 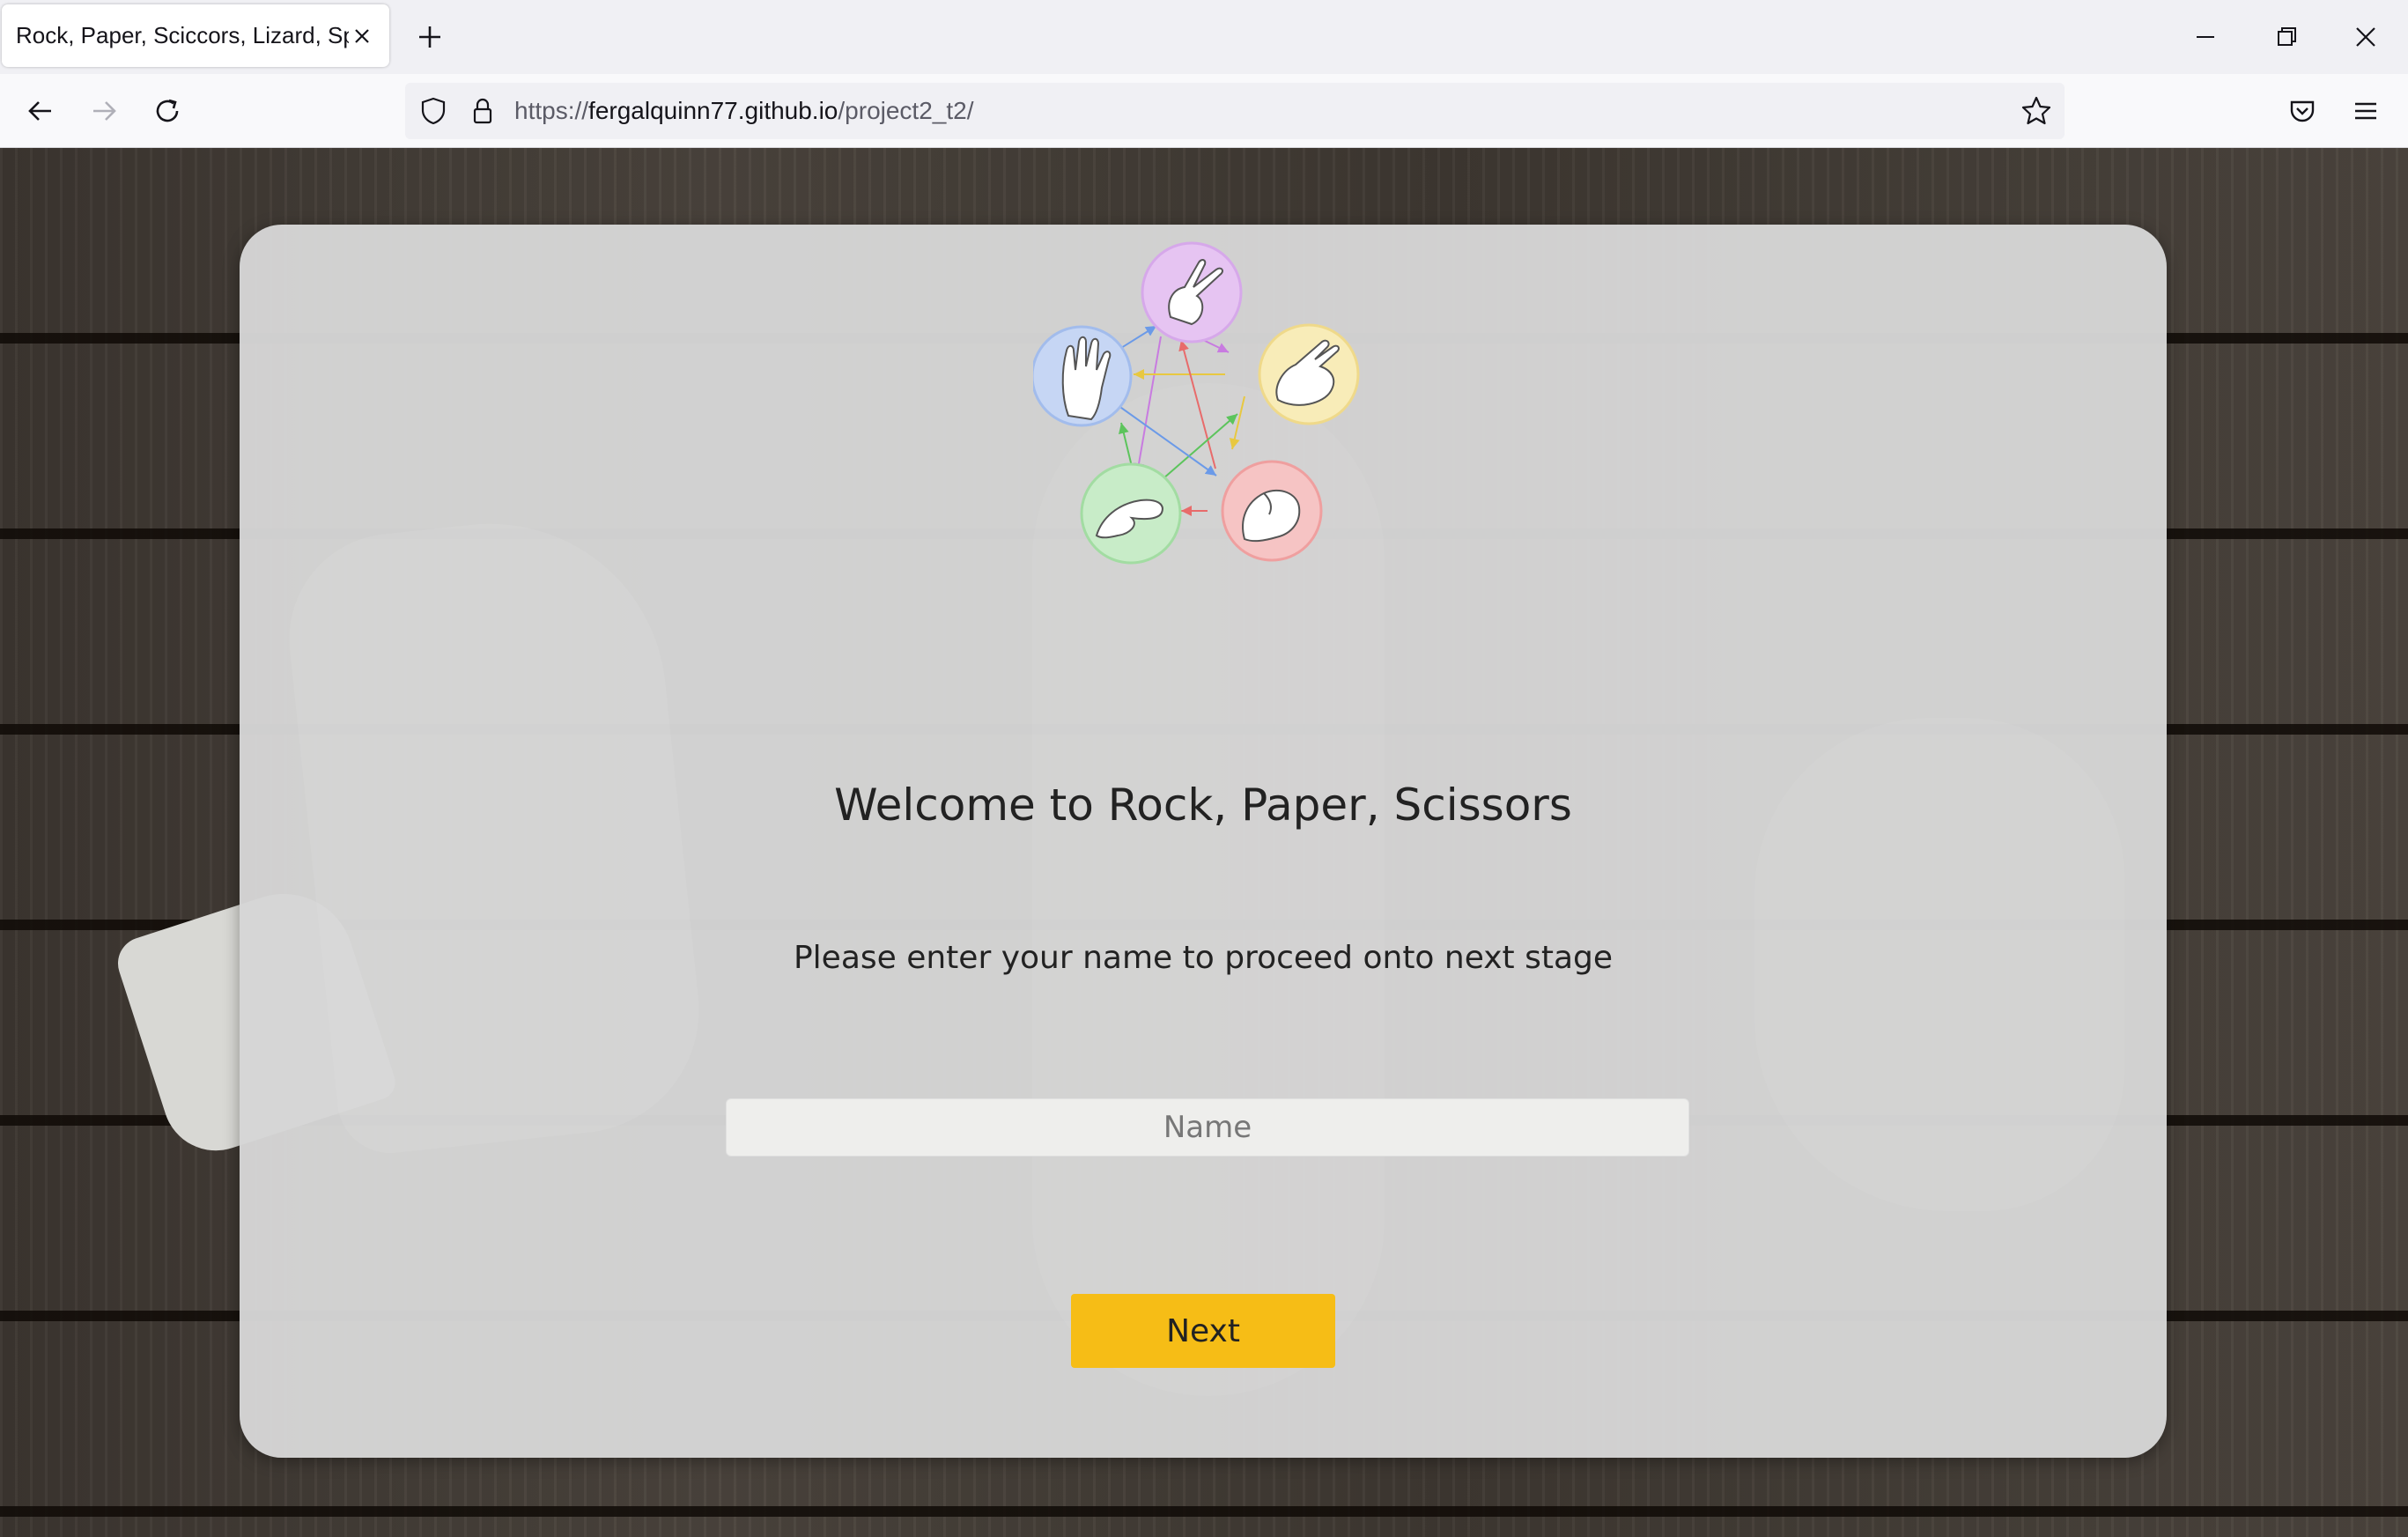 I want to click on browser-tab-bar: Rock, Paper, Sciccors, Lizard, Spock, so click(x=1204, y=37).